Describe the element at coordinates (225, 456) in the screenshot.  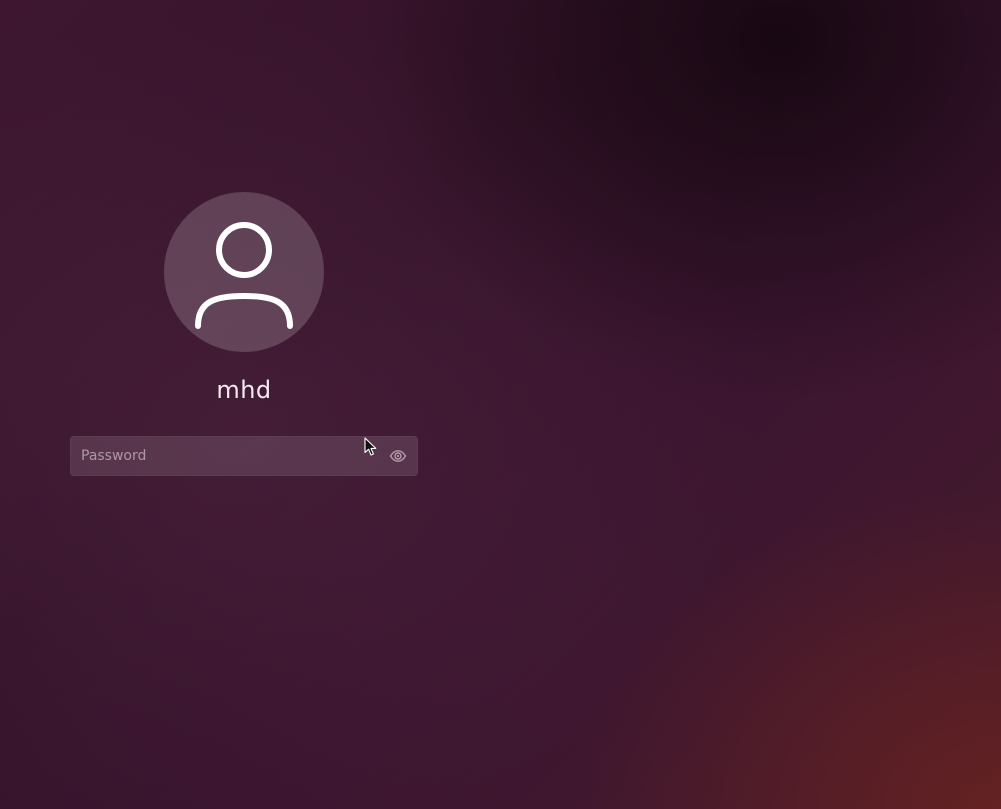
I see `password-input` at that location.